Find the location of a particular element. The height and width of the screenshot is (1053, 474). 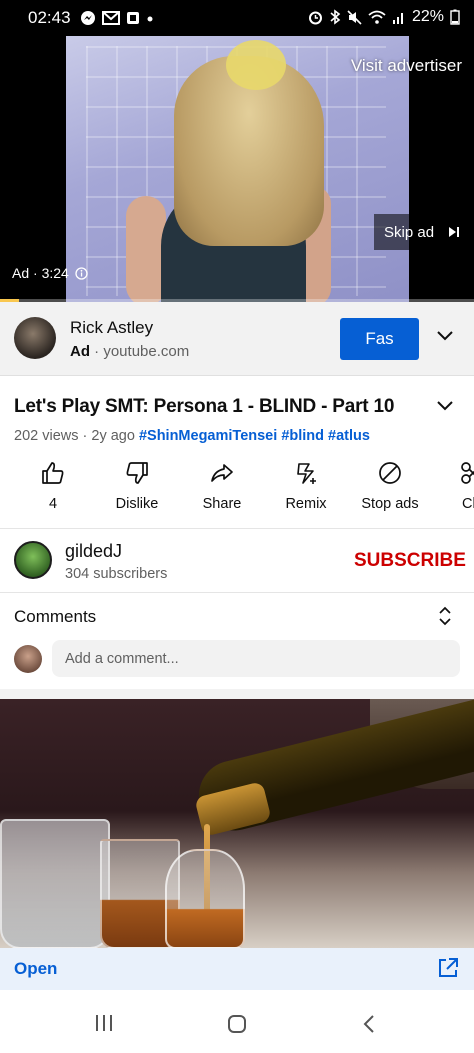

signal-icon is located at coordinates (397, 18).